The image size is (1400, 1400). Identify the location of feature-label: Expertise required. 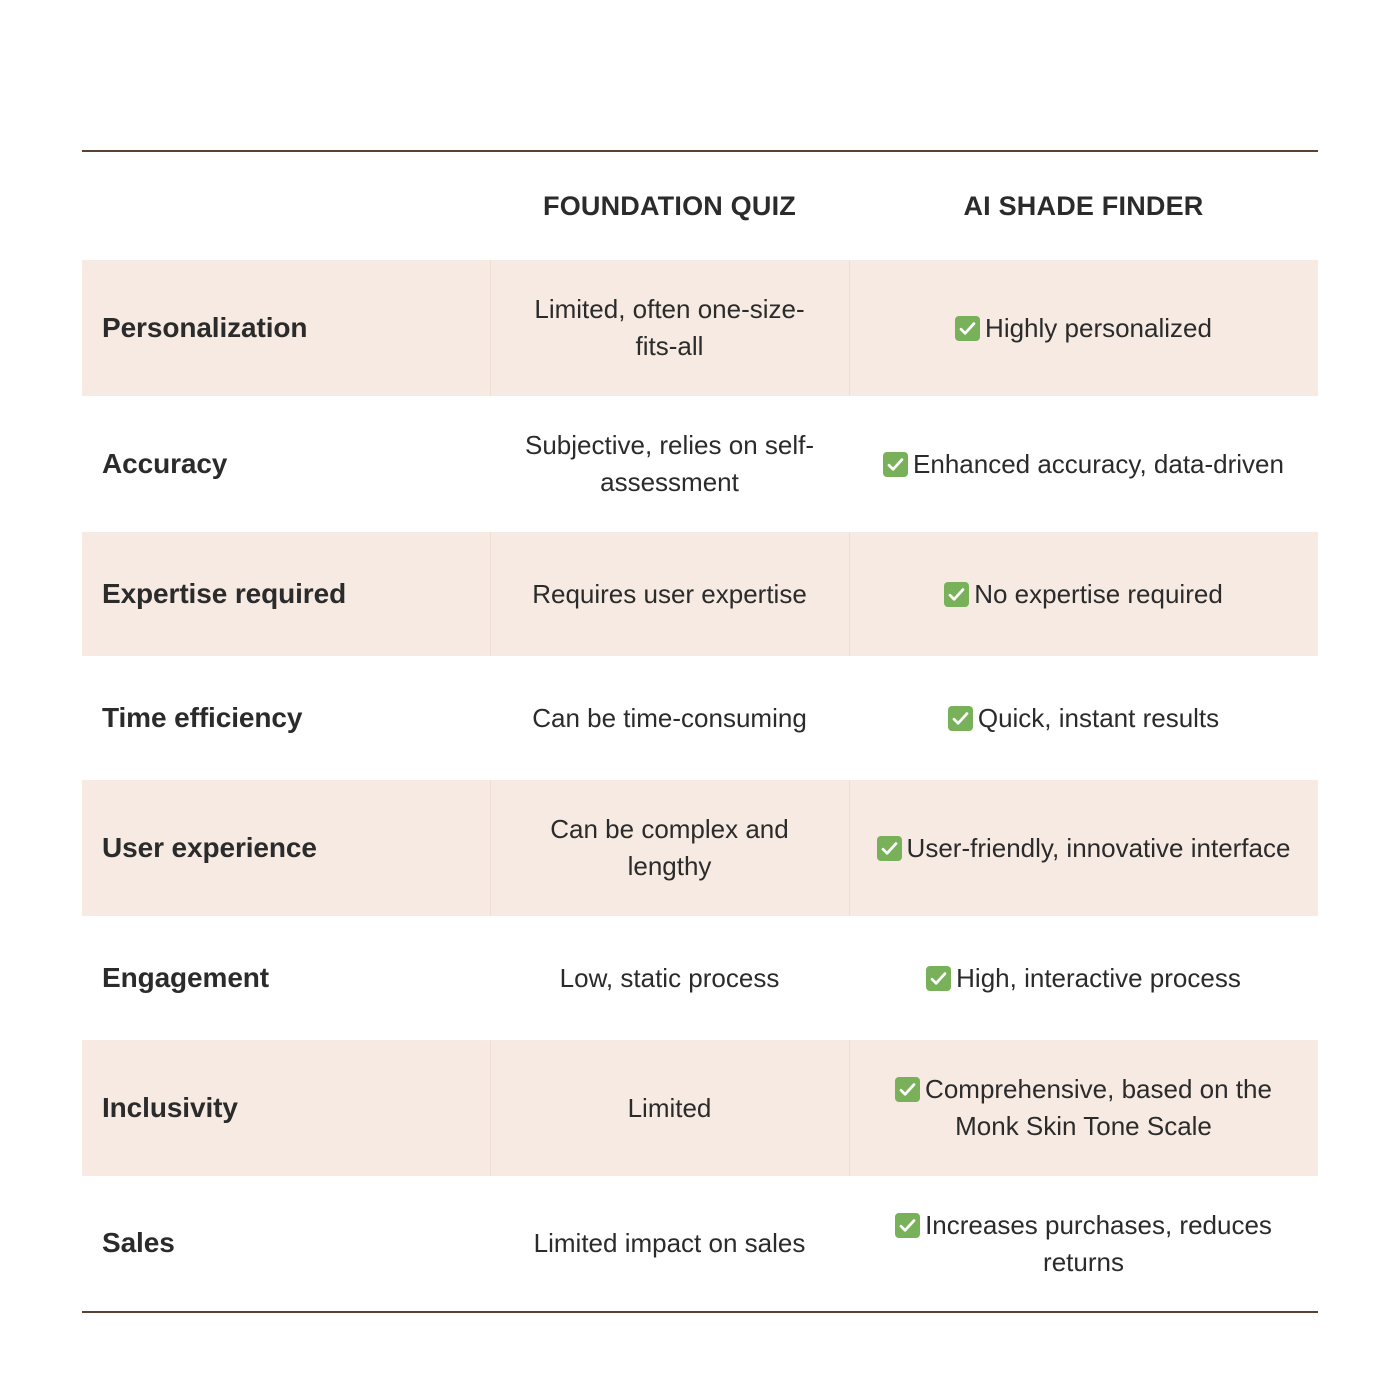
(286, 594).